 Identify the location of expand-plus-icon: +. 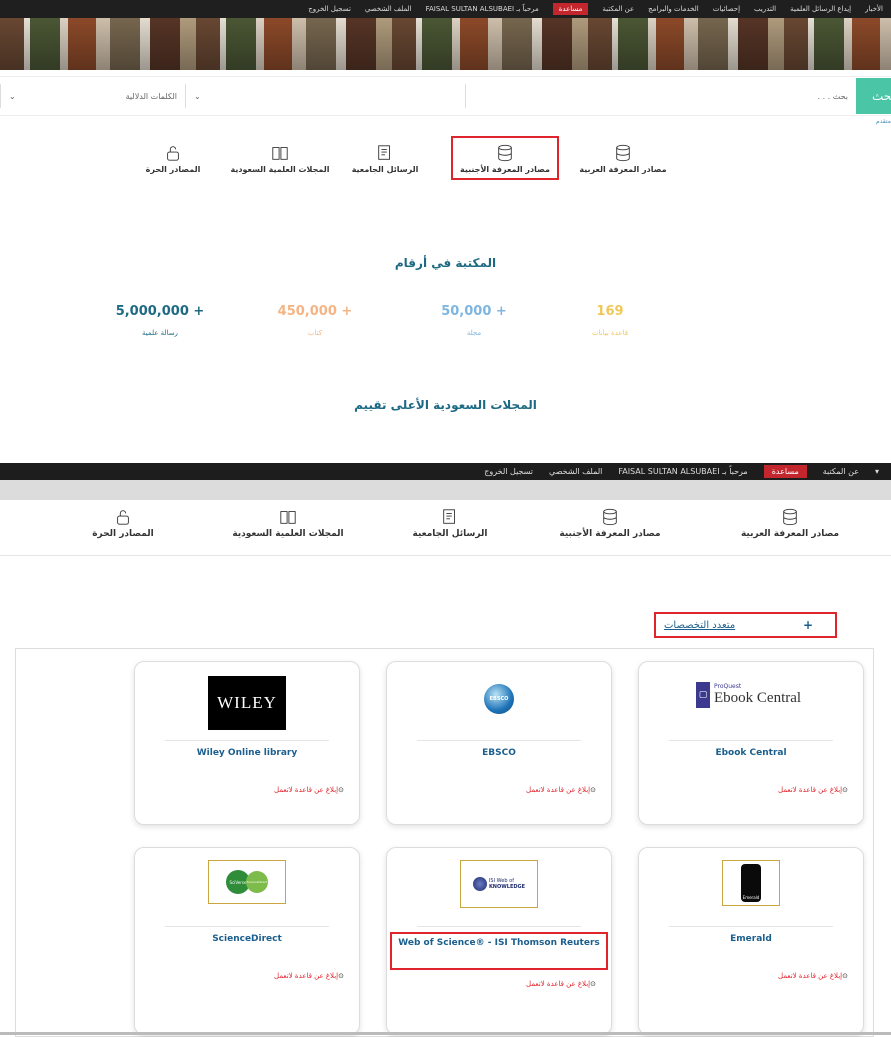
(807, 625).